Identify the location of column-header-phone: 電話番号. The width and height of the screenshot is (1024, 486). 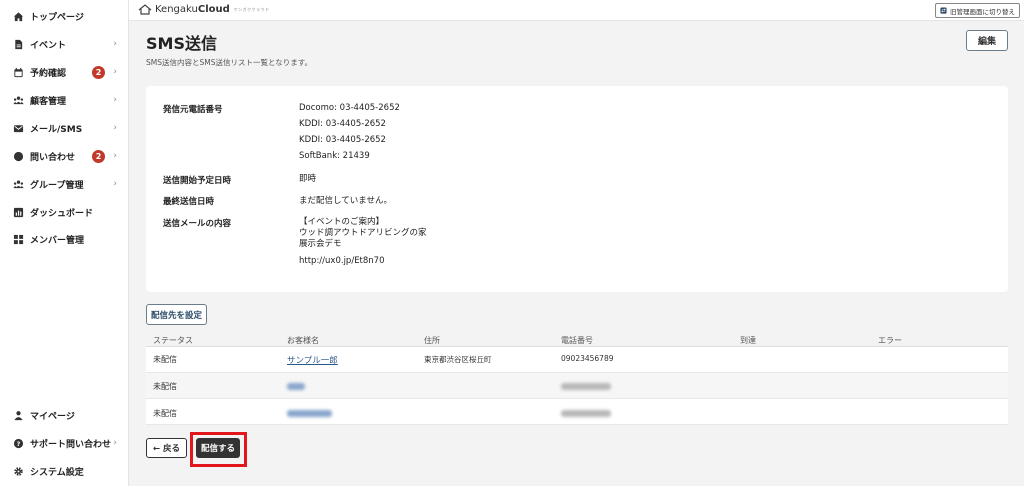
(577, 340).